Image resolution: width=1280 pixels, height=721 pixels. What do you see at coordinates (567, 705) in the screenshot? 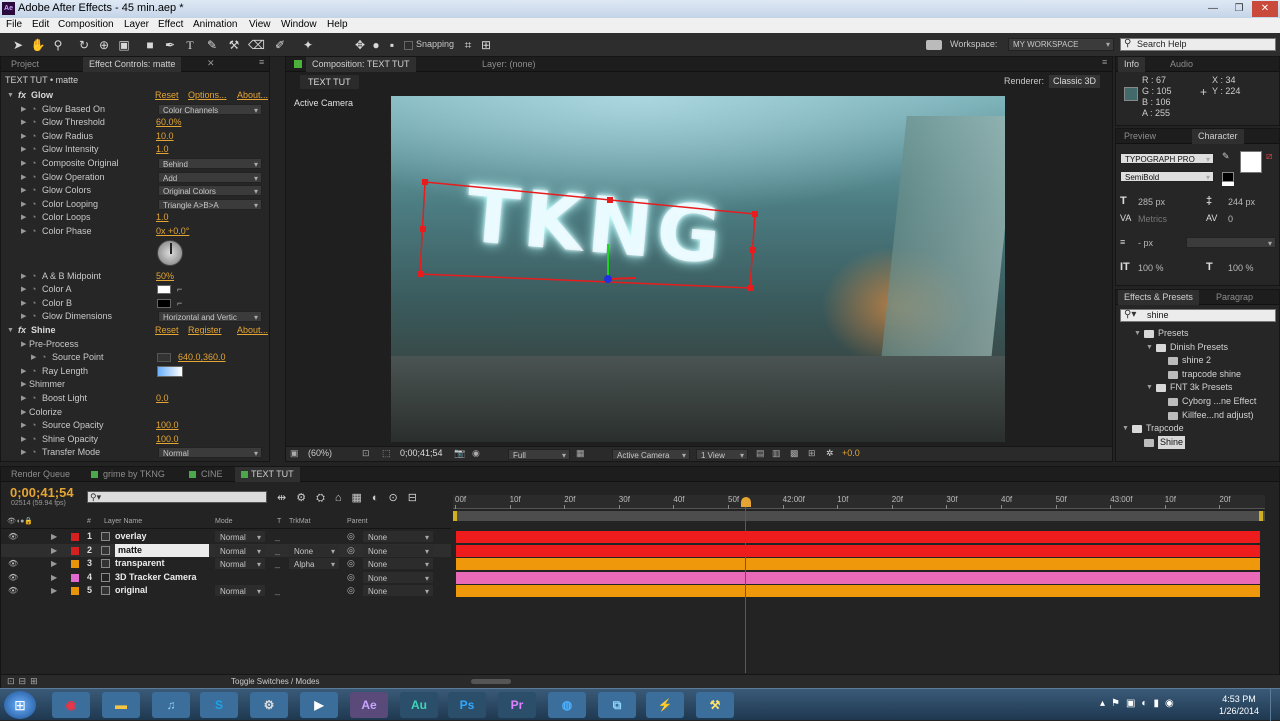
I see `globe-icon: ◍` at bounding box center [567, 705].